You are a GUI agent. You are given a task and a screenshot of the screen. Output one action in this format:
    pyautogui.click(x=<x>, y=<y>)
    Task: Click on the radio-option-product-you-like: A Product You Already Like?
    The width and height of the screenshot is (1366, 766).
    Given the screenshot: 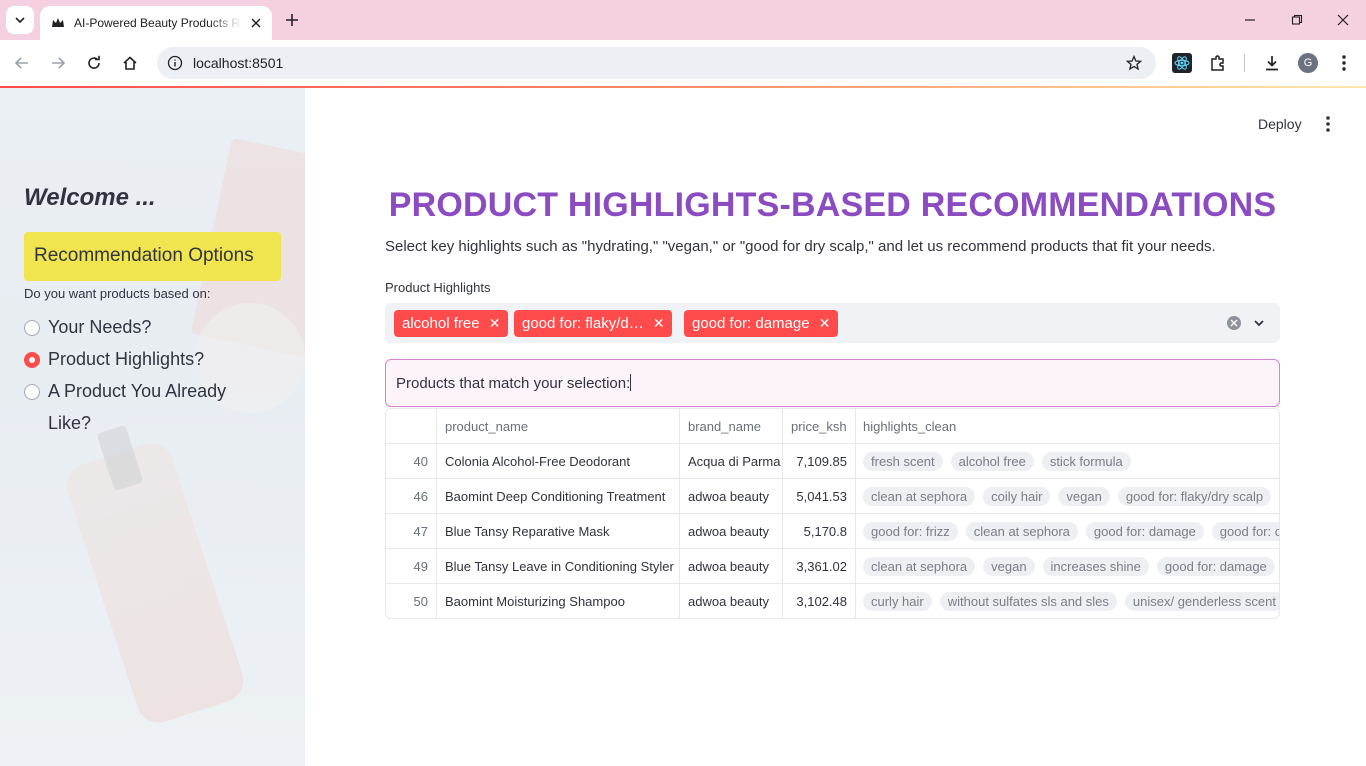 What is the action you would take?
    pyautogui.click(x=125, y=409)
    